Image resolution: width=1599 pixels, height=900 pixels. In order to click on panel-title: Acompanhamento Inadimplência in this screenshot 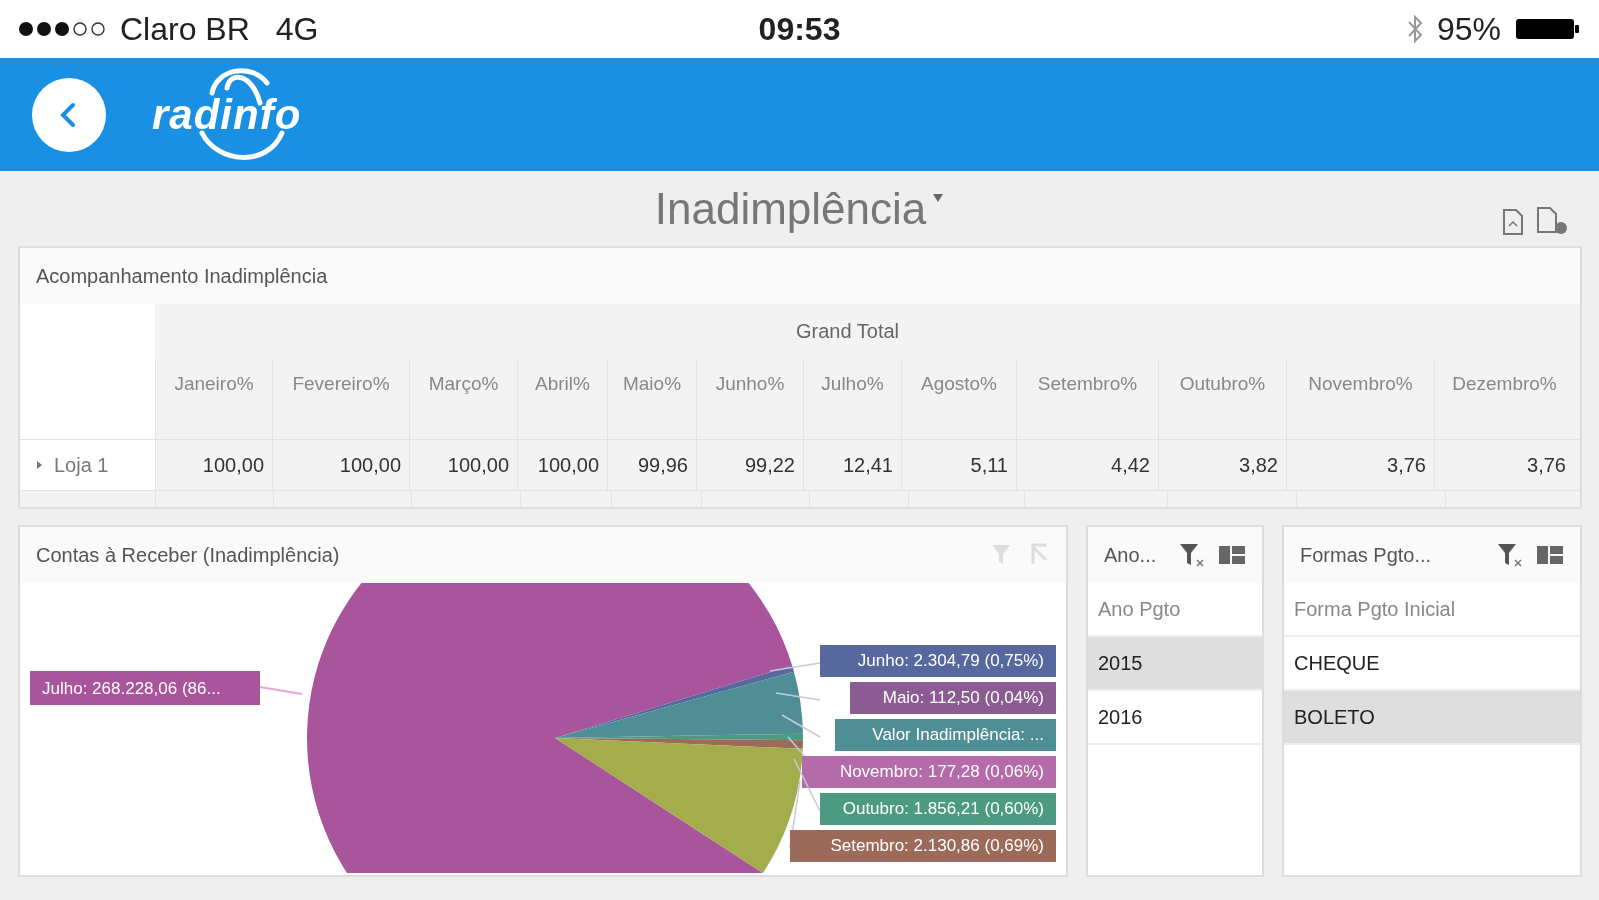, I will do `click(182, 276)`.